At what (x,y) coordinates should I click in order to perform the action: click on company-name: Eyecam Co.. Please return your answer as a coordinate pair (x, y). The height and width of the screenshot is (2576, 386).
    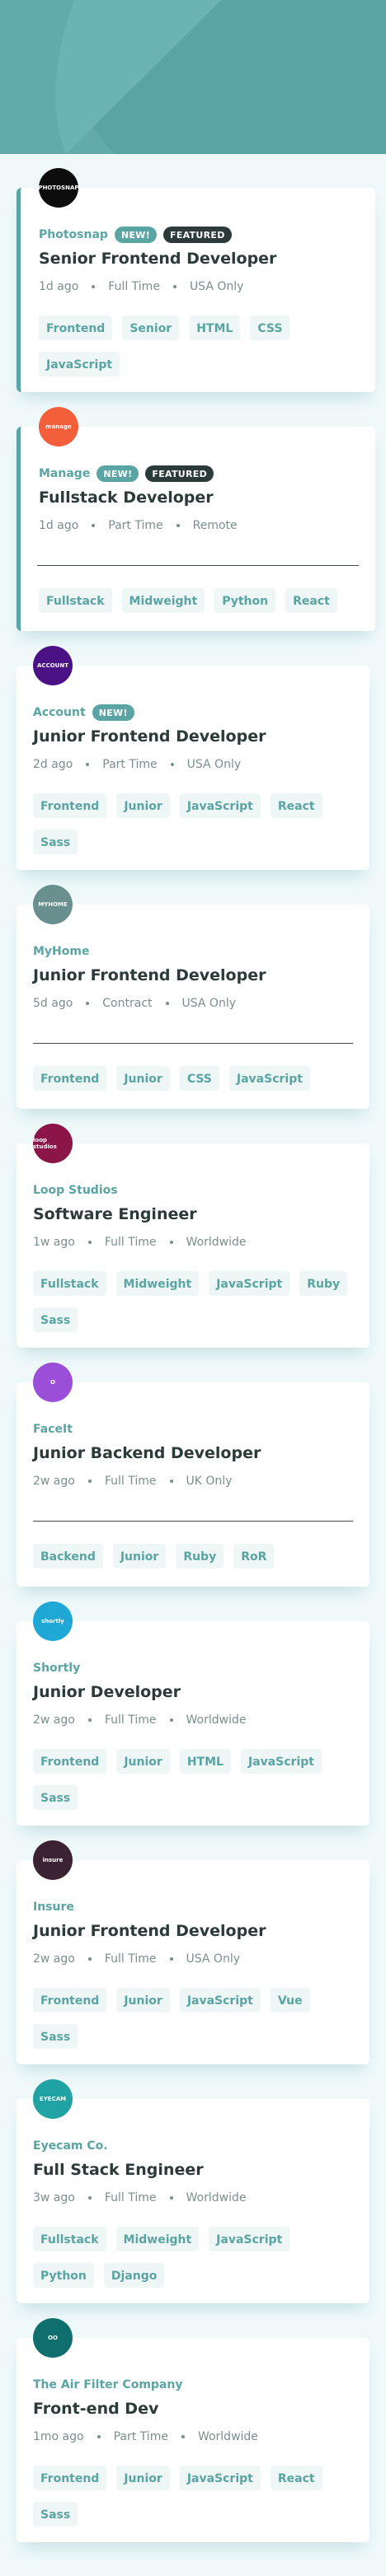
    Looking at the image, I should click on (70, 2146).